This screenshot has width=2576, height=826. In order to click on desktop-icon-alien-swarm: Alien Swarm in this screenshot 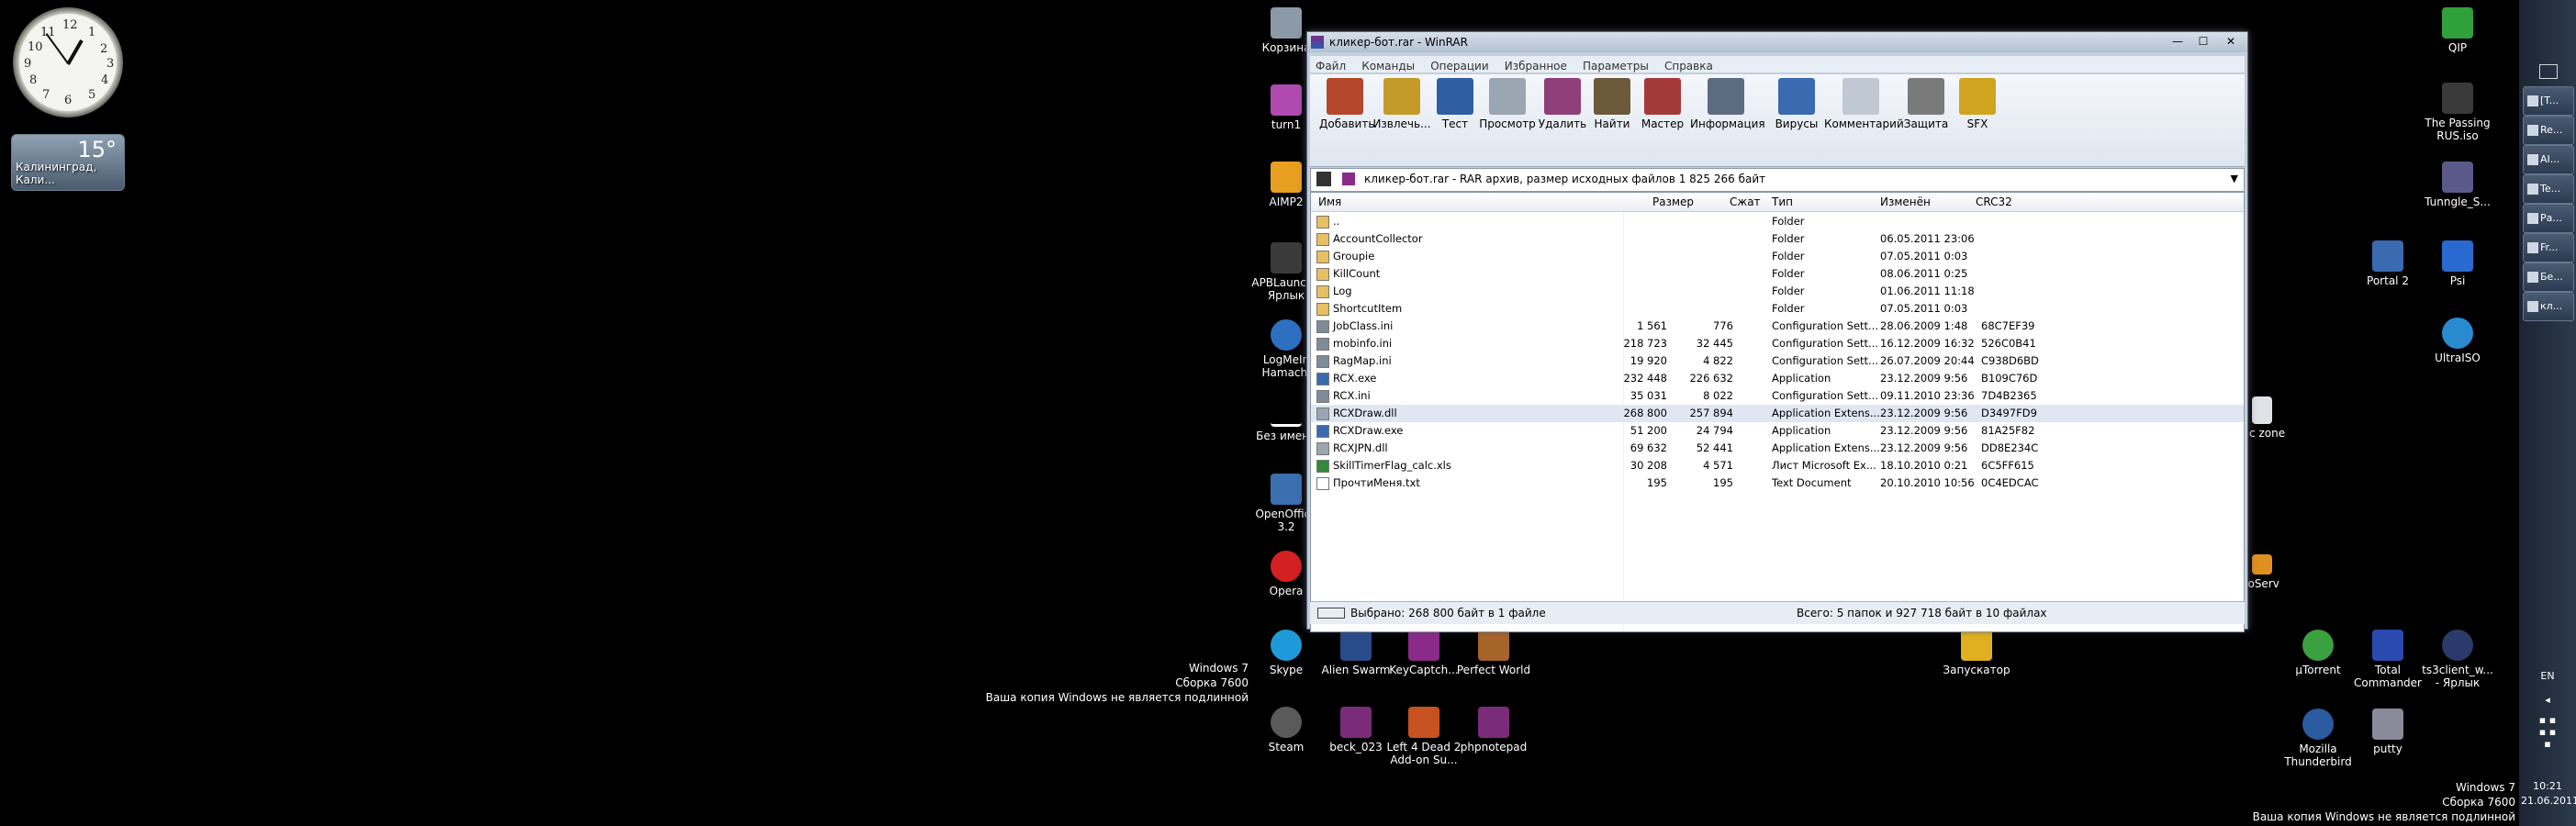, I will do `click(1356, 653)`.